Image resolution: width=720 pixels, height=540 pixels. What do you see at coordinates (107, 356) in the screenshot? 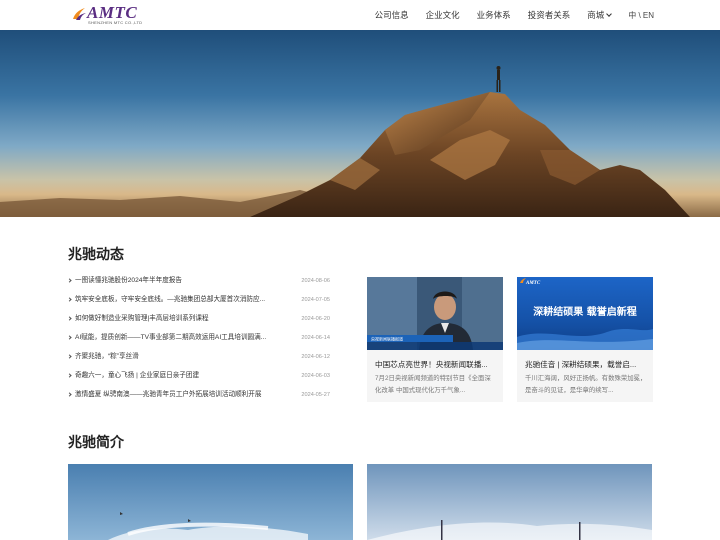
I see `news-title: 齐聚兆驰，“粽”享丝滑` at bounding box center [107, 356].